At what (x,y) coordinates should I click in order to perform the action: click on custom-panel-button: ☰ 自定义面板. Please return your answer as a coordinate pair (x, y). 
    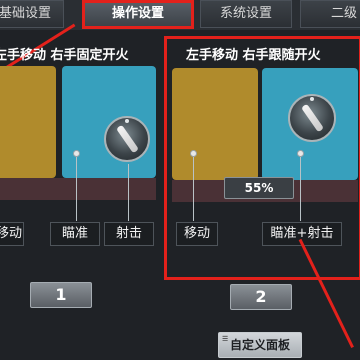
    Looking at the image, I should click on (260, 345).